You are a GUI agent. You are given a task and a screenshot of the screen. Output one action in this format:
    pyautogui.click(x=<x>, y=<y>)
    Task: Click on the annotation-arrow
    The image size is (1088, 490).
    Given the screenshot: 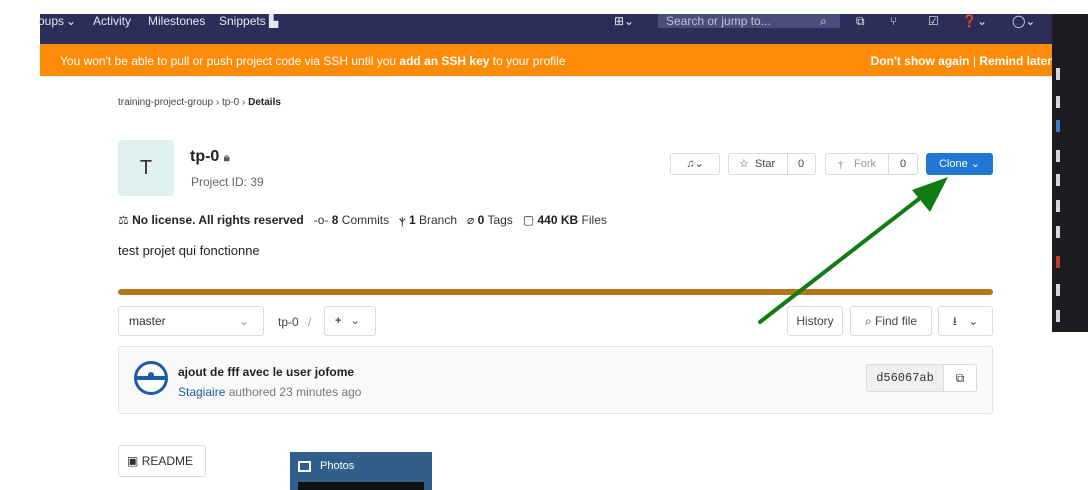 What is the action you would take?
    pyautogui.click(x=853, y=250)
    